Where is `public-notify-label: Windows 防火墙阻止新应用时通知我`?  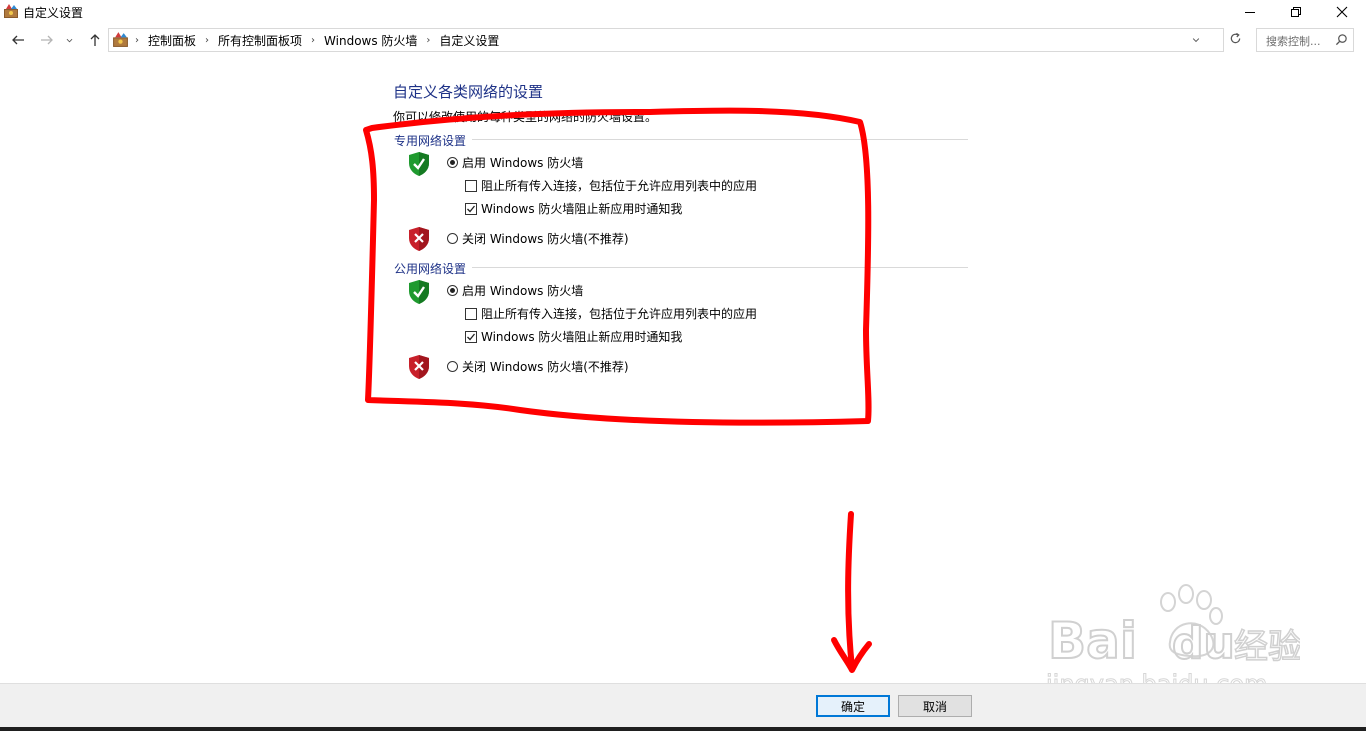
public-notify-label: Windows 防火墙阻止新应用时通知我 is located at coordinates (582, 337).